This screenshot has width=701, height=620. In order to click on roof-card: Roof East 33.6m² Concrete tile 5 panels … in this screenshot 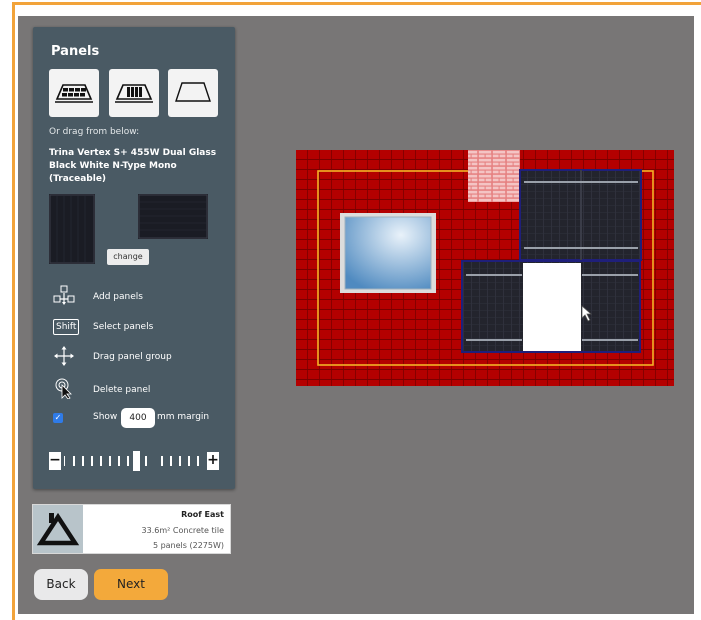, I will do `click(131, 529)`.